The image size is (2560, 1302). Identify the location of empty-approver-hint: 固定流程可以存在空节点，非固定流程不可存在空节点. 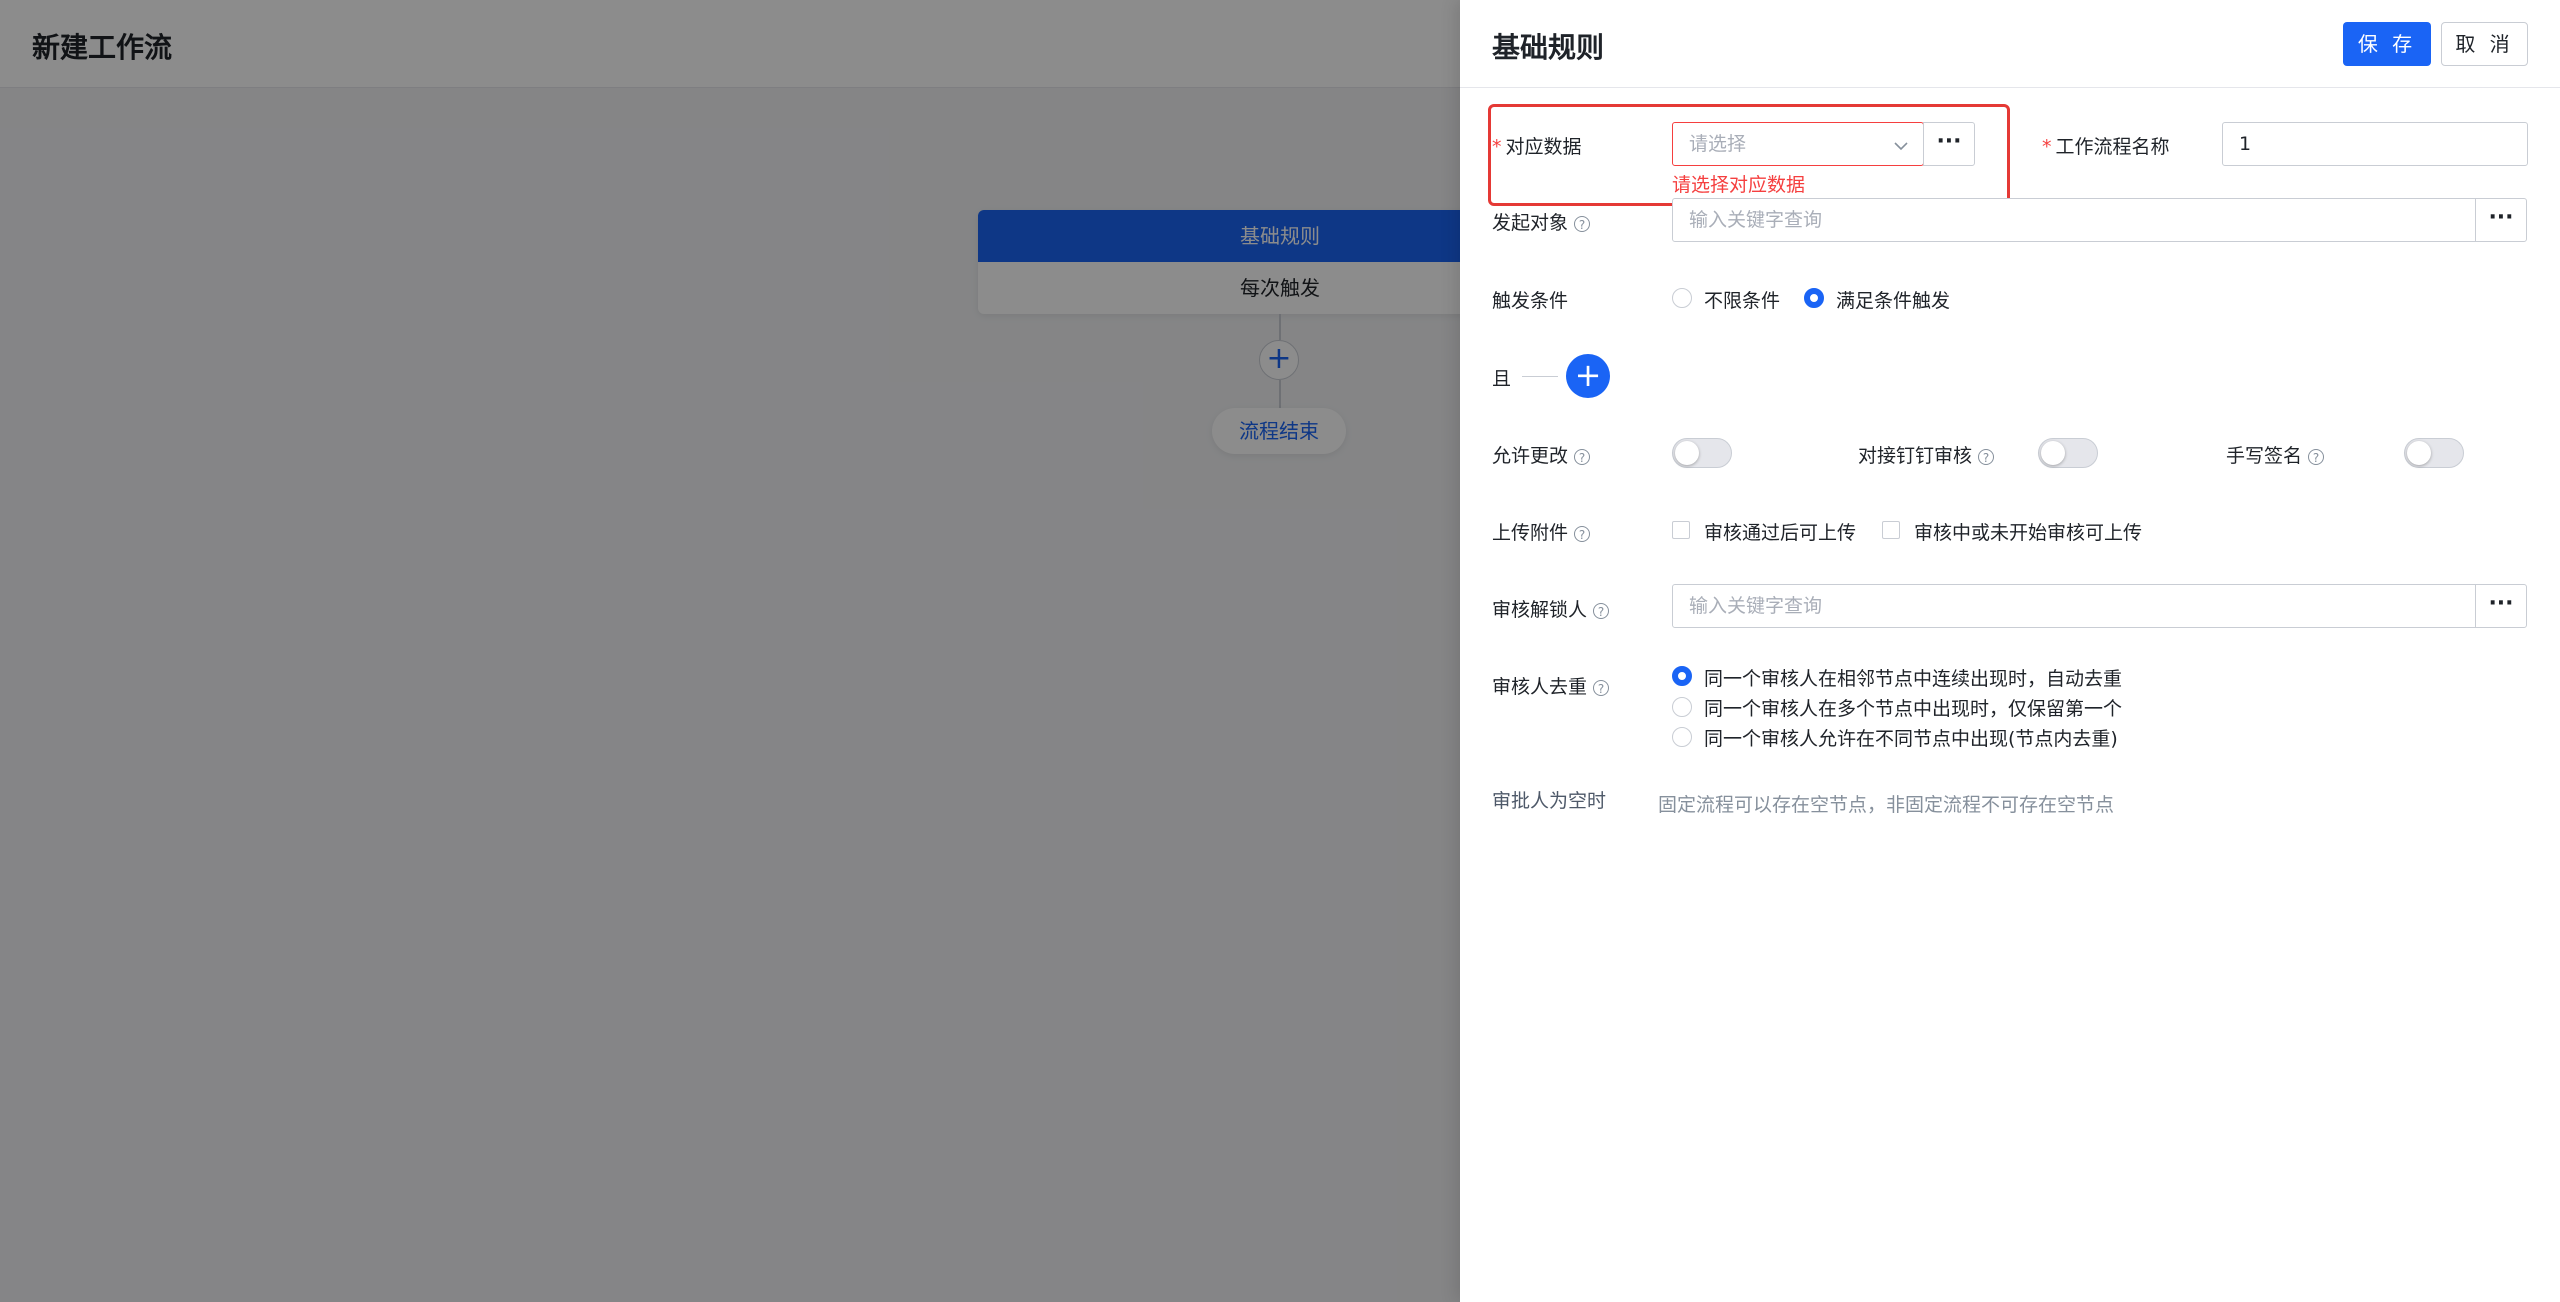
(1886, 805).